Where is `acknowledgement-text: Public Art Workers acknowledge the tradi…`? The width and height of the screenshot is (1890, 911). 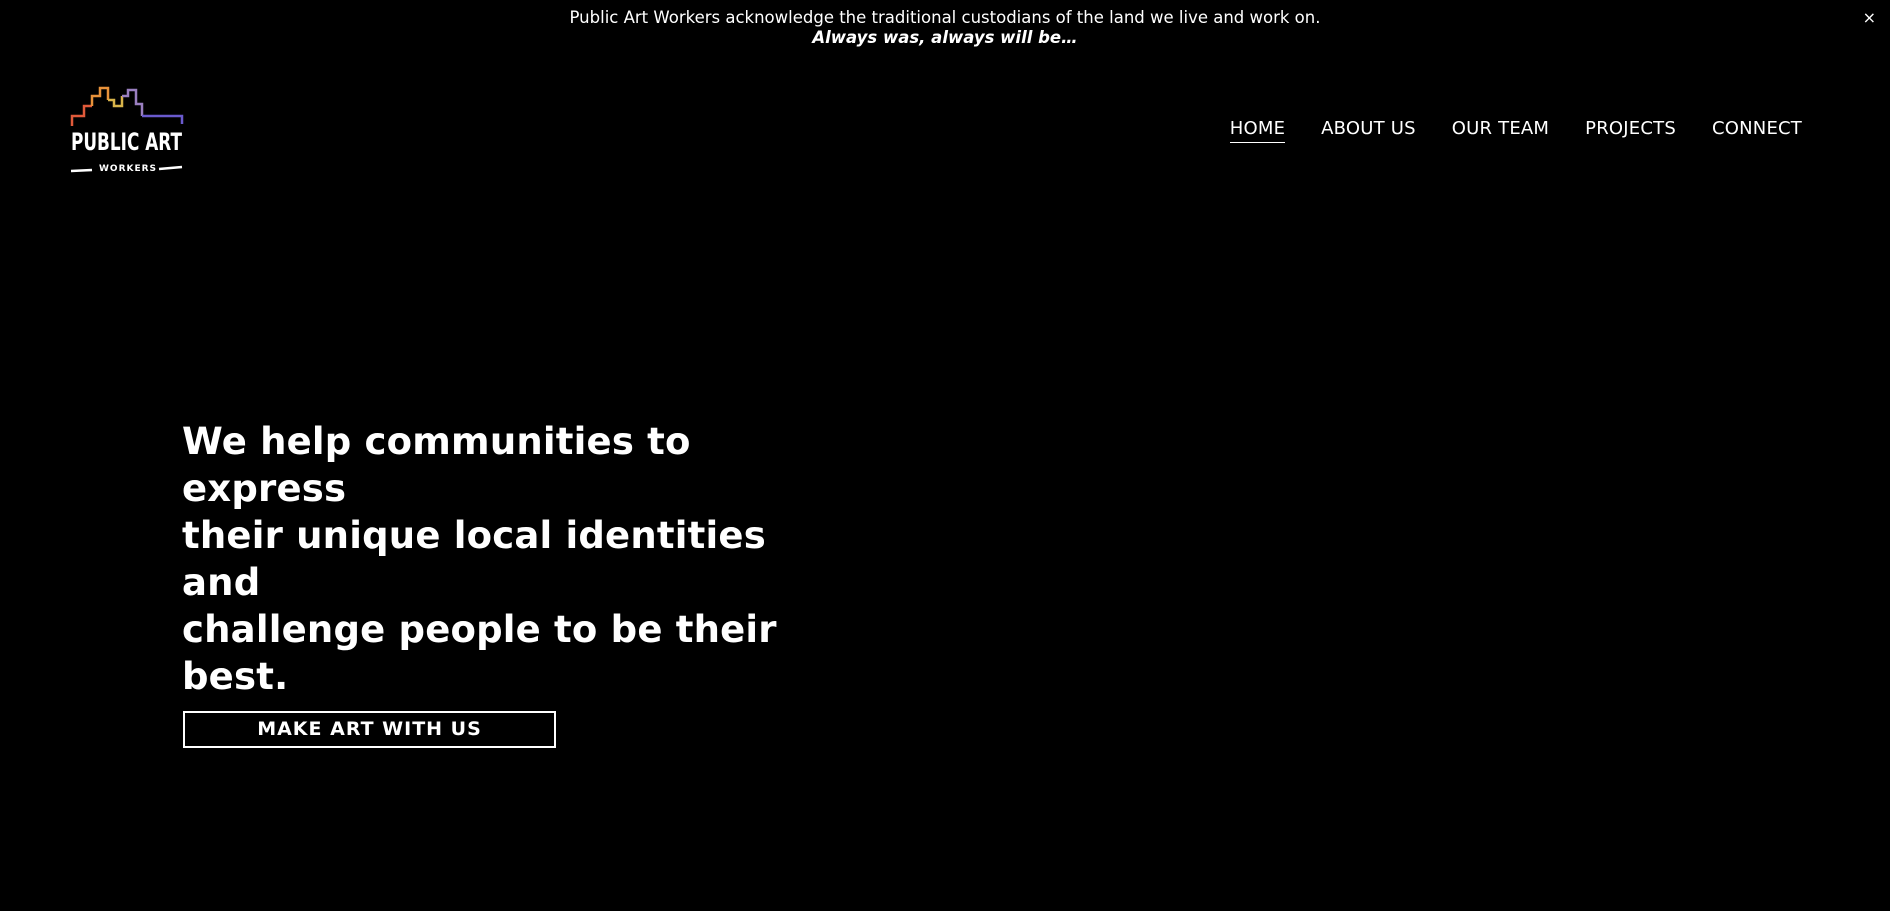
acknowledgement-text: Public Art Workers acknowledge the tradi… is located at coordinates (945, 17).